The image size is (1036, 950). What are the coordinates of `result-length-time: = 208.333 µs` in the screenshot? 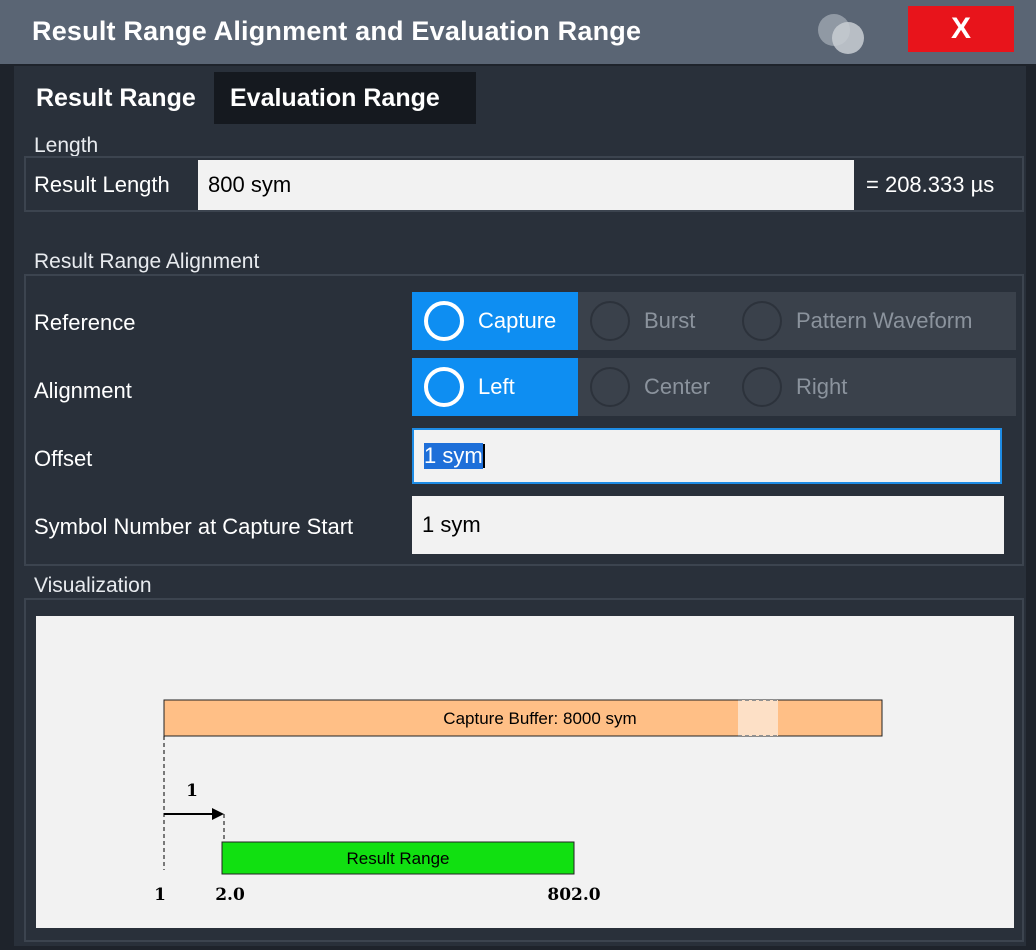 It's located at (930, 184).